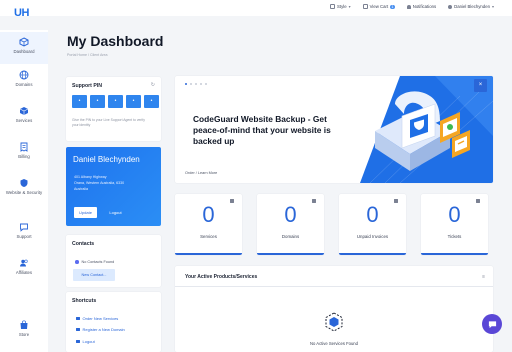  What do you see at coordinates (100, 318) in the screenshot?
I see `shortcut-label: Order New Services` at bounding box center [100, 318].